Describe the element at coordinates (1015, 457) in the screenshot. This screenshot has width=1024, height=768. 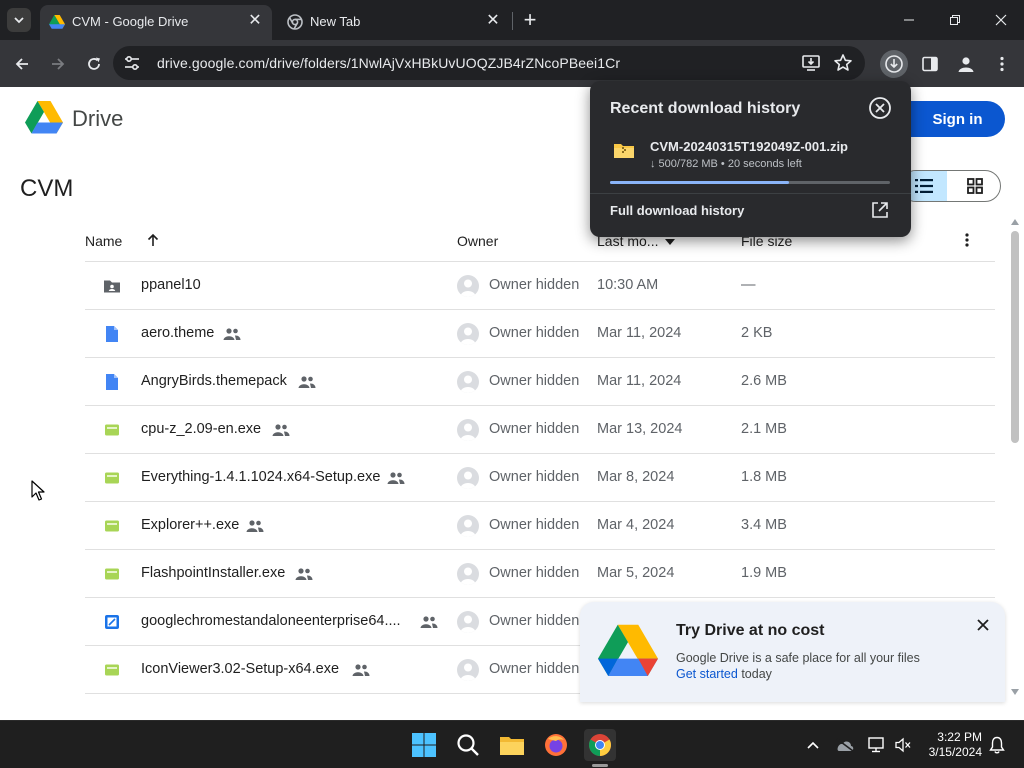
I see `page-scrollbar` at that location.